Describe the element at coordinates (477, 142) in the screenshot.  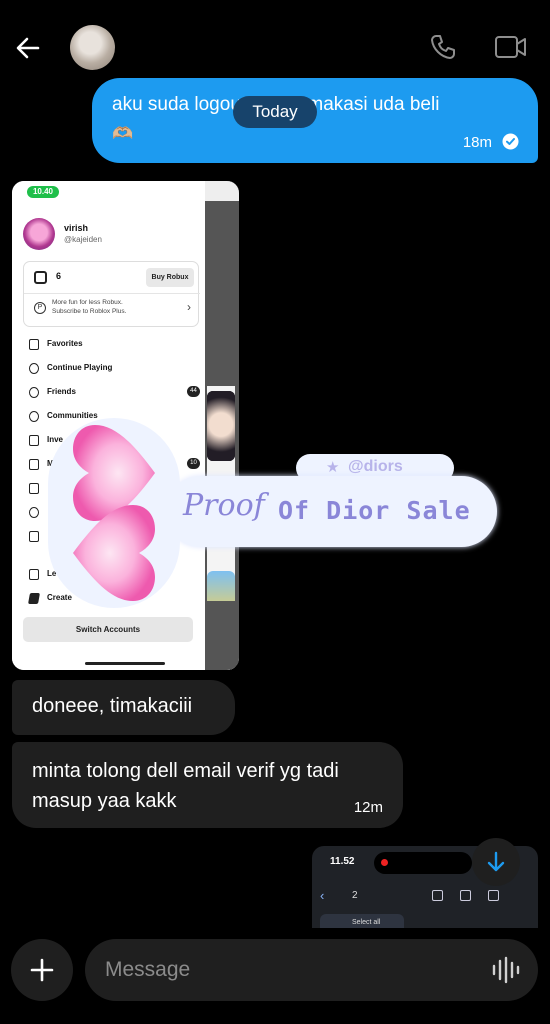
I see `message-time: 18m` at that location.